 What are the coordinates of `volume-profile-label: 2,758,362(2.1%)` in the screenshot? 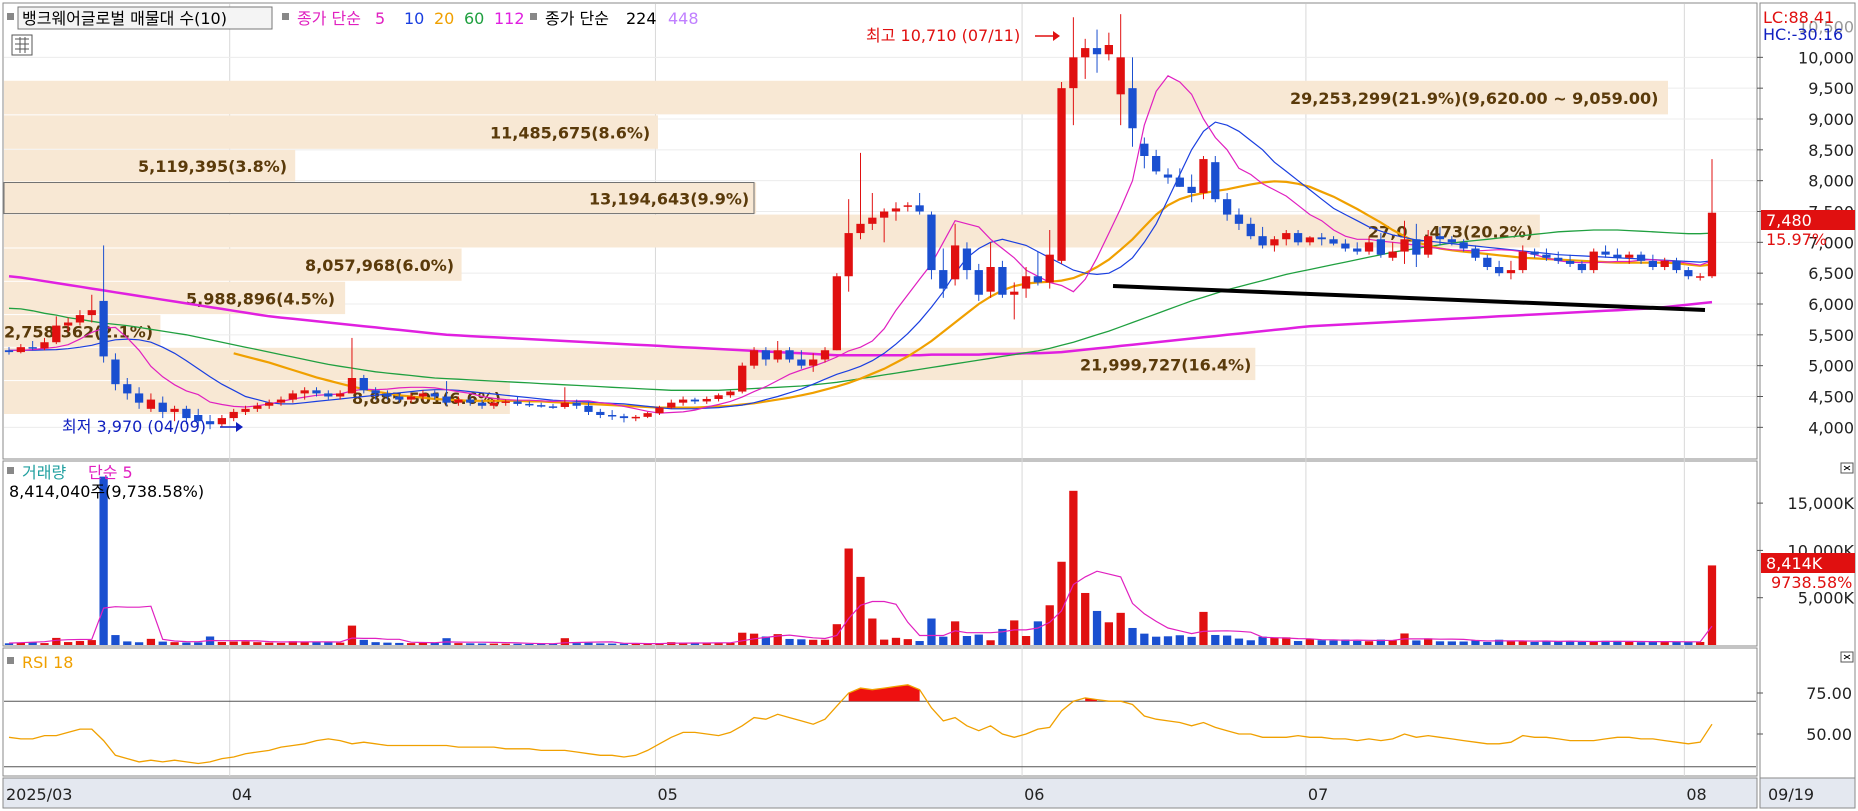 It's located at (78, 331).